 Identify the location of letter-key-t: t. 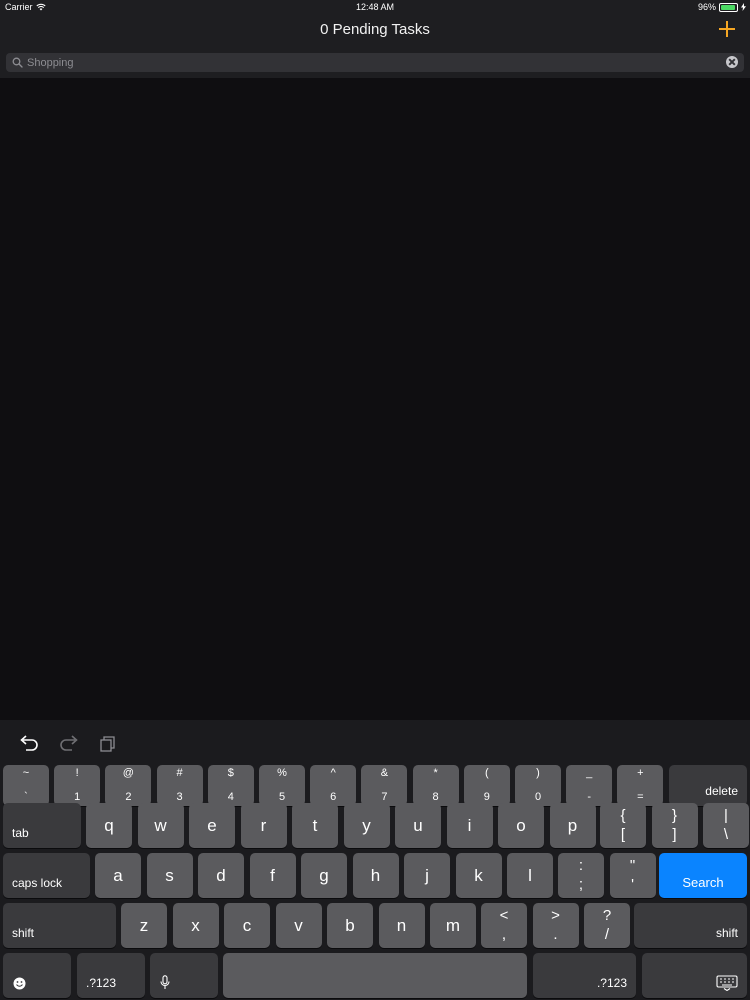
(315, 825).